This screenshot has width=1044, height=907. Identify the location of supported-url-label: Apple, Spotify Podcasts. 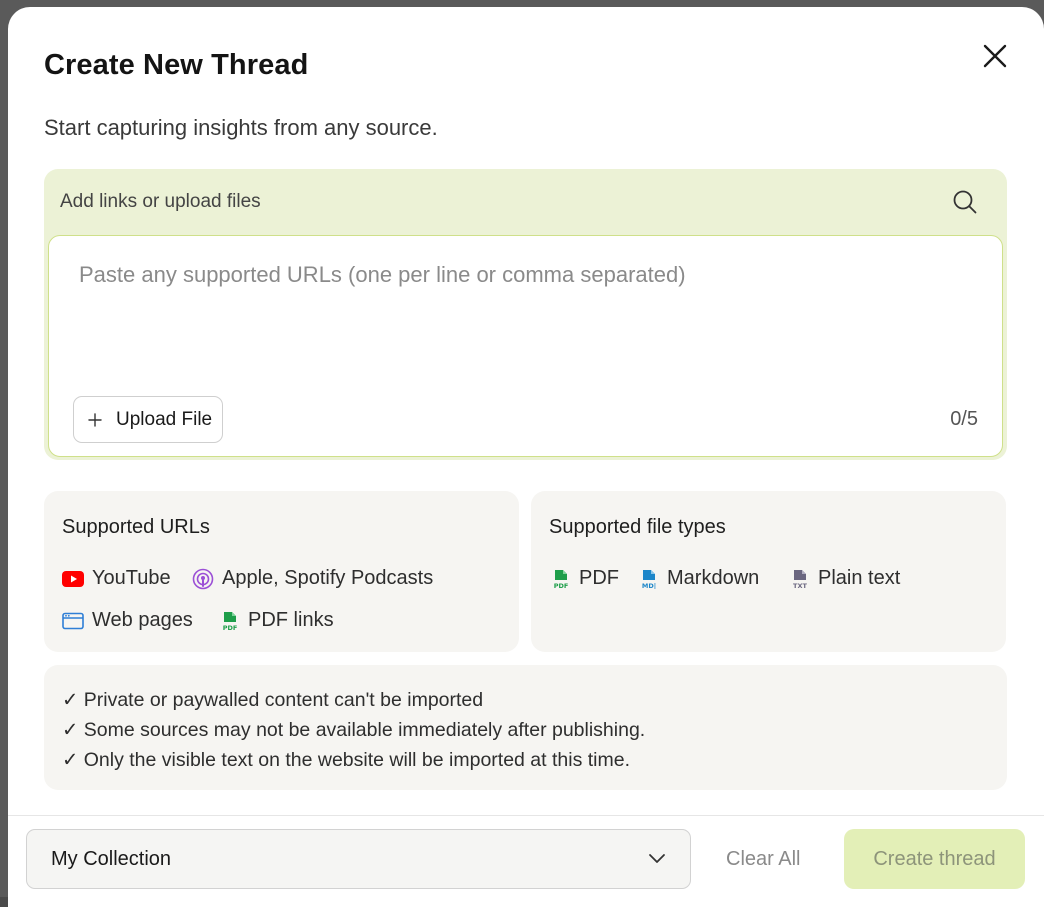
(328, 578).